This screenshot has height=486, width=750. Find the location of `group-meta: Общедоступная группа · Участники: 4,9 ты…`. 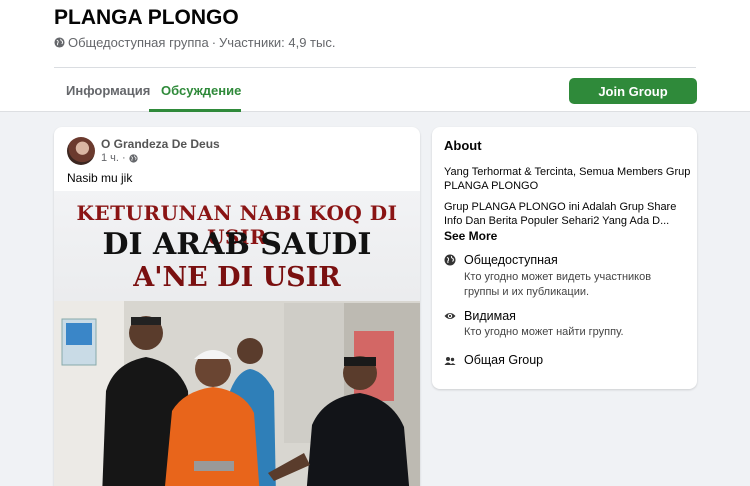

group-meta: Общедоступная группа · Участники: 4,9 ты… is located at coordinates (194, 42).